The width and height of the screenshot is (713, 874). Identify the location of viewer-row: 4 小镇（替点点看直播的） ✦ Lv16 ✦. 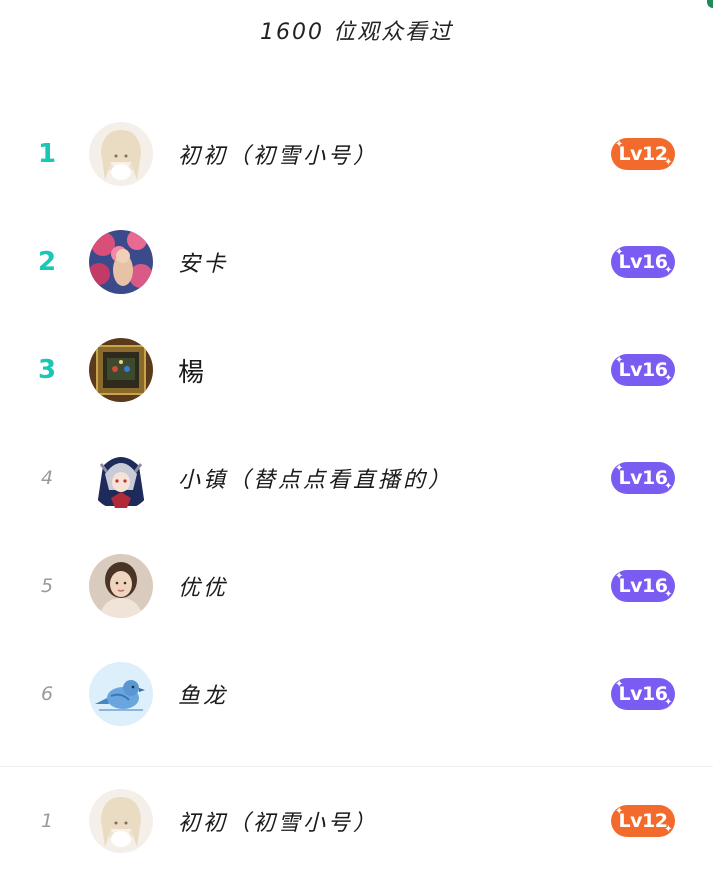
(356, 478).